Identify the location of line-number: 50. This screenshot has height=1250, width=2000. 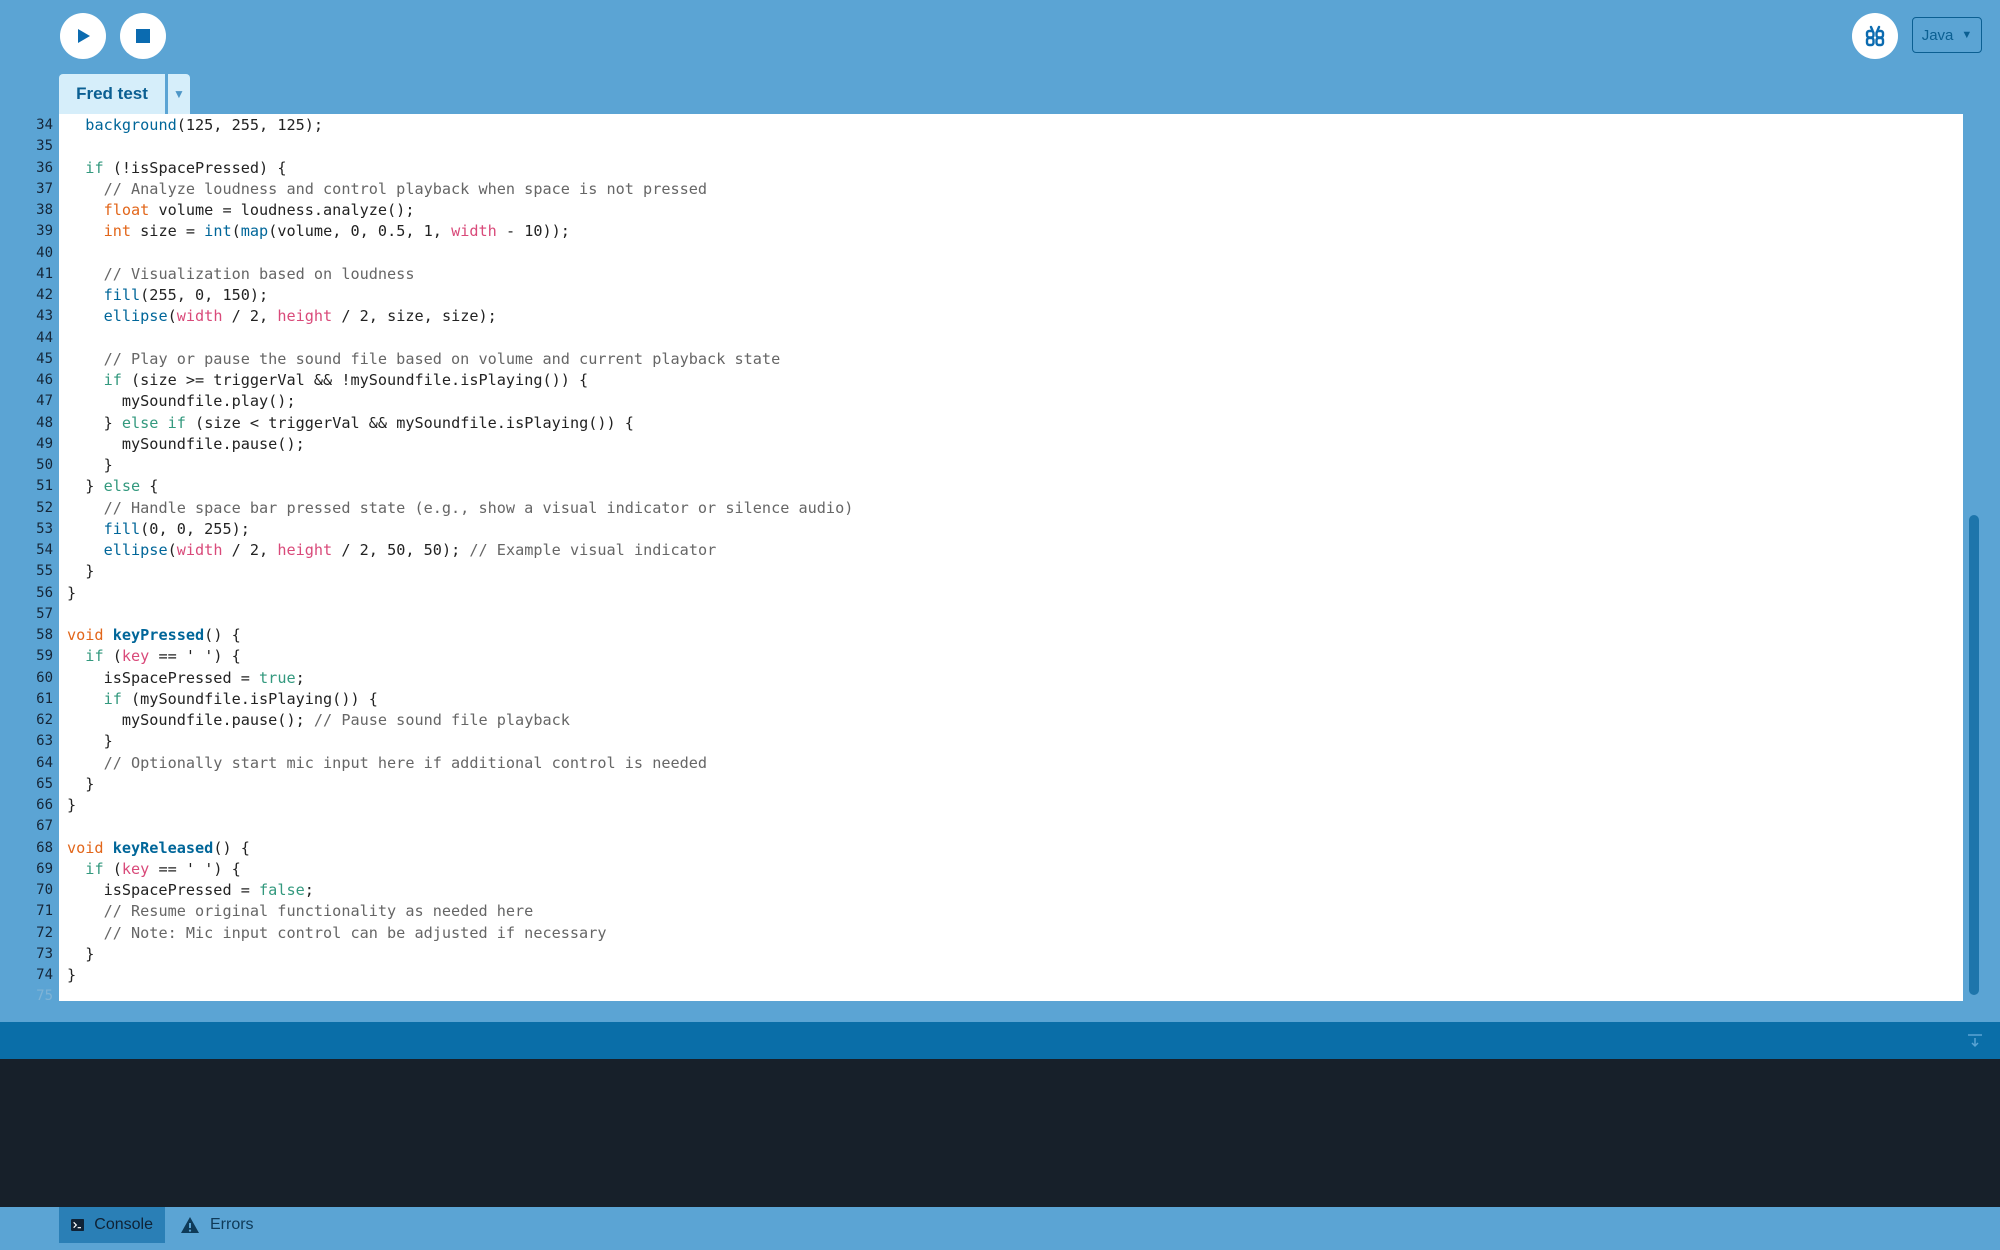
(44, 465).